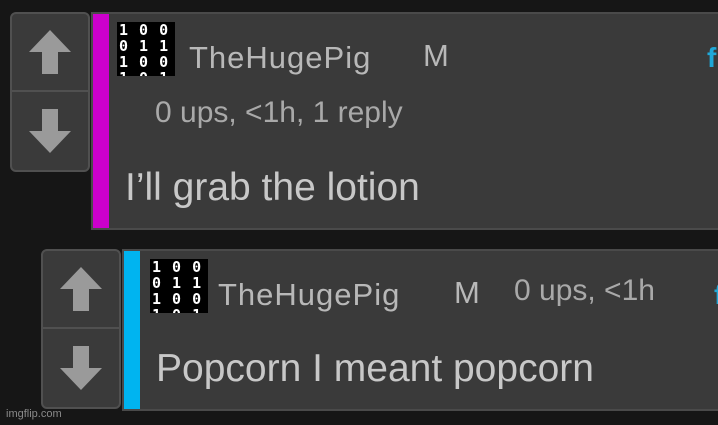 This screenshot has width=718, height=425. What do you see at coordinates (279, 112) in the screenshot?
I see `comment-meta: 0 ups, <1h, 1 reply` at bounding box center [279, 112].